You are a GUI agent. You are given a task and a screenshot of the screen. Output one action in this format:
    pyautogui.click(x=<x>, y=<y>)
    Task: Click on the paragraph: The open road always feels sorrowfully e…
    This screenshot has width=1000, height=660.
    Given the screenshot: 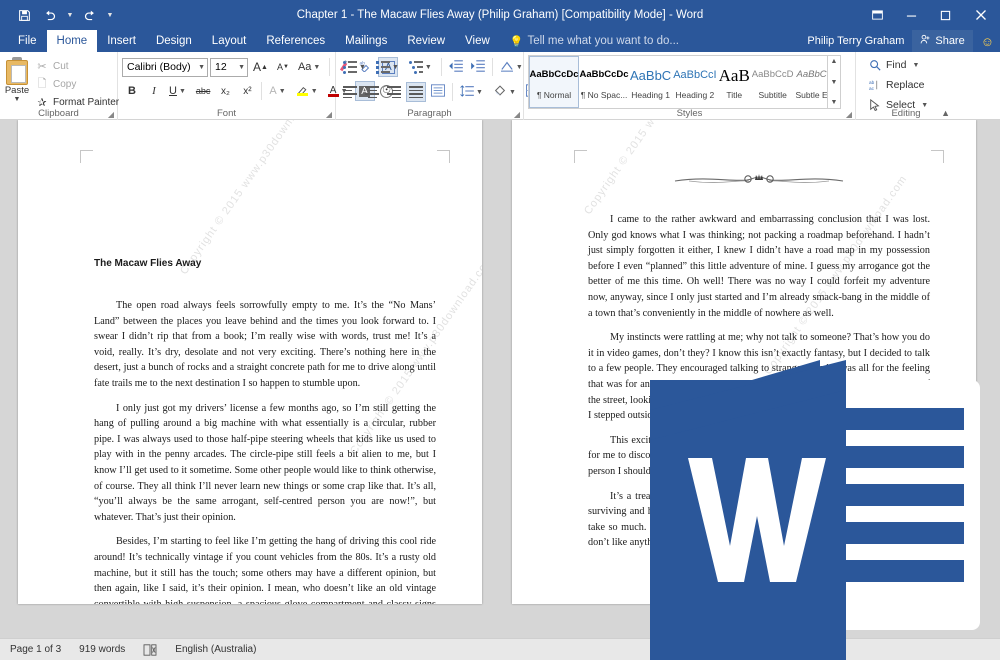 What is the action you would take?
    pyautogui.click(x=265, y=345)
    